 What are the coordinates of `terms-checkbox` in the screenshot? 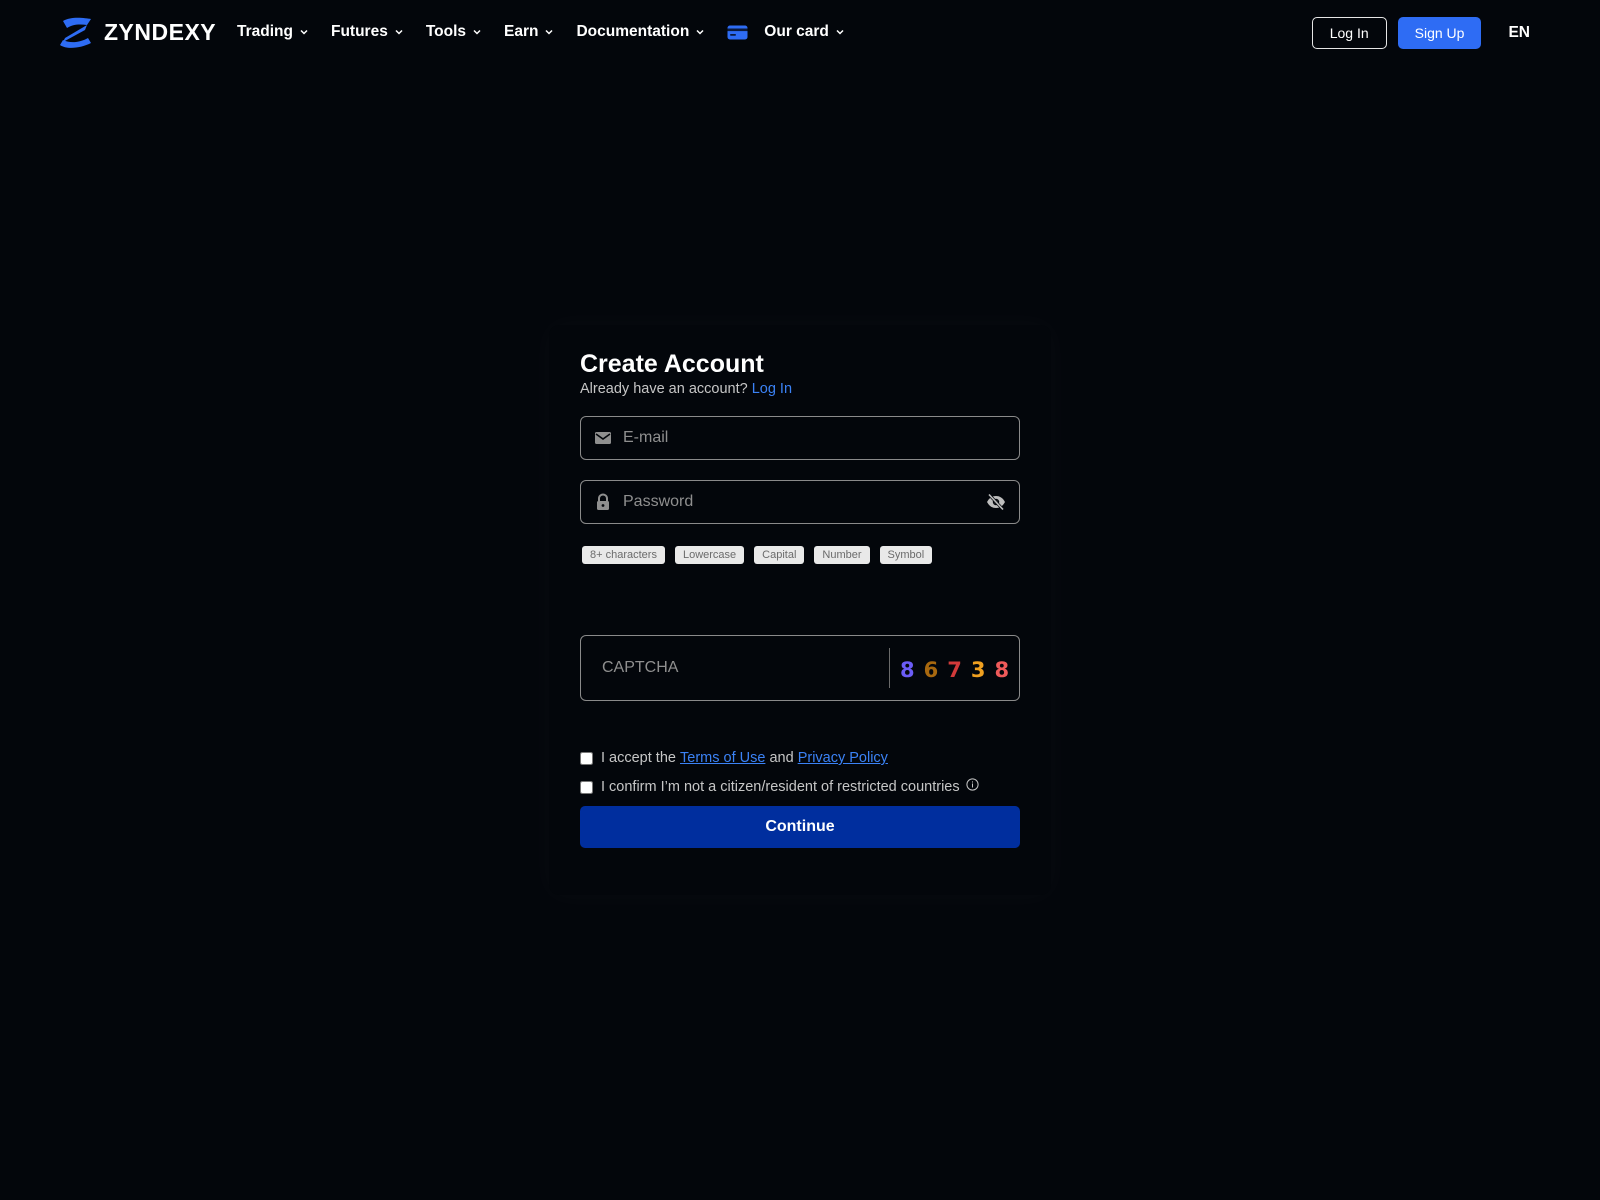 It's located at (586, 758).